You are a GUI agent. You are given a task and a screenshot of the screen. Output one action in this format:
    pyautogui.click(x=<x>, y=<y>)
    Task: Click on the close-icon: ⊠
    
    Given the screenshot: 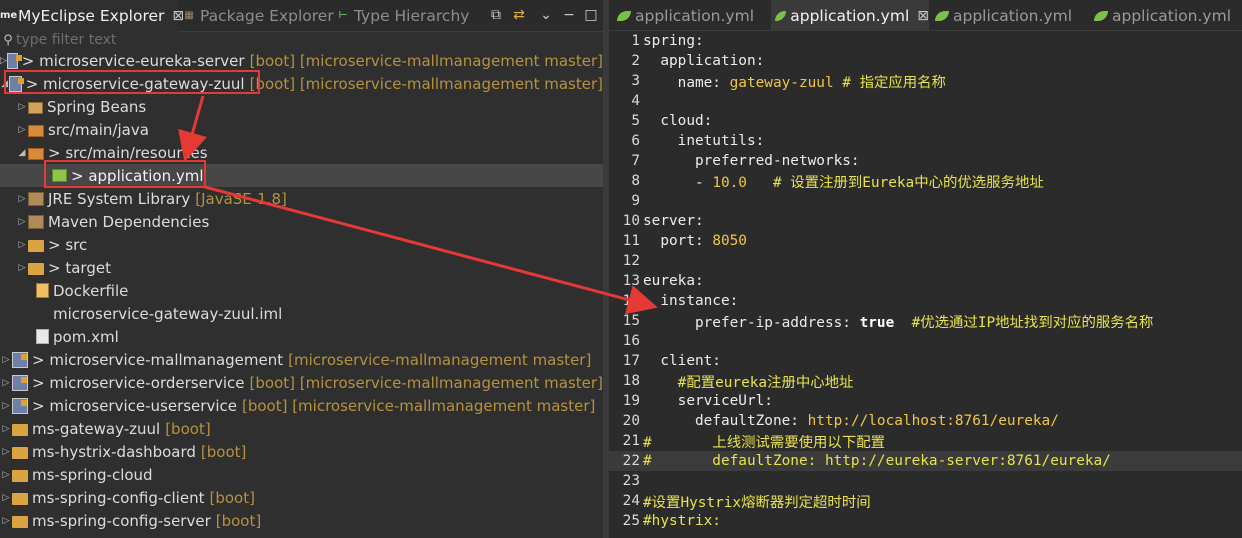 What is the action you would take?
    pyautogui.click(x=923, y=16)
    